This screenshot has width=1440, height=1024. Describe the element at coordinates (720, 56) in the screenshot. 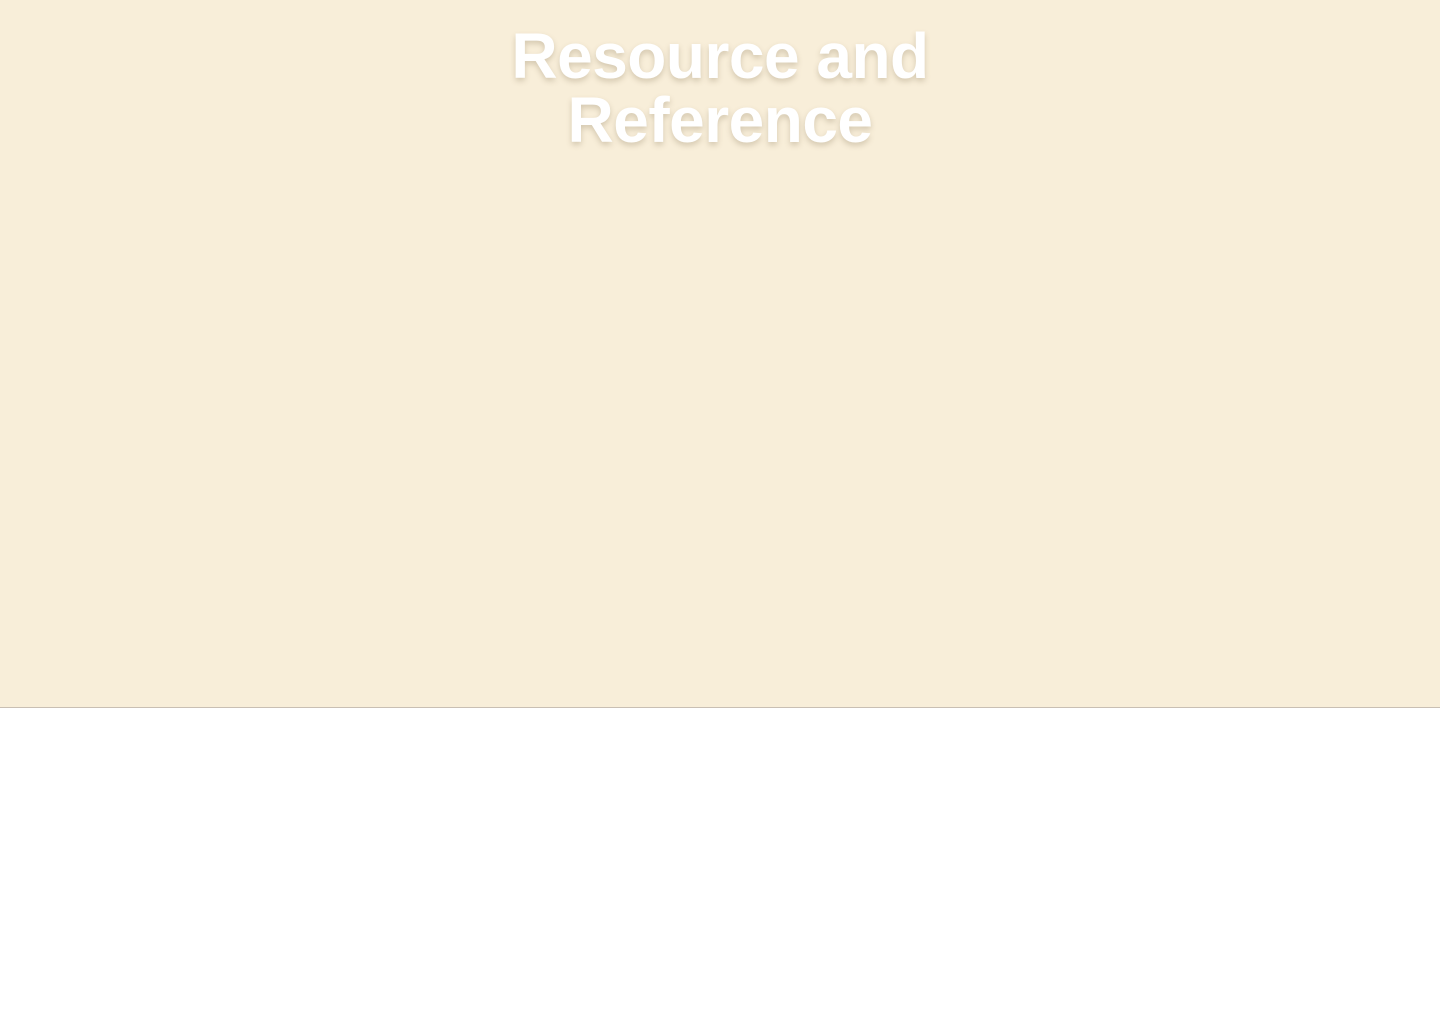

I see `page-title-line-1: Resource and` at that location.